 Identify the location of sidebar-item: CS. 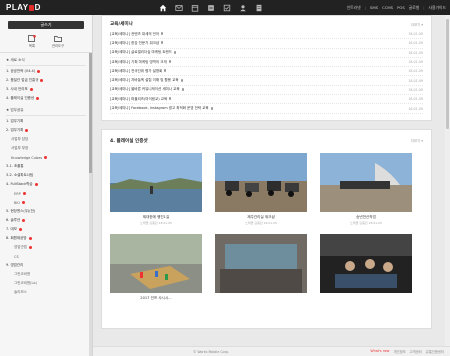
(46, 256).